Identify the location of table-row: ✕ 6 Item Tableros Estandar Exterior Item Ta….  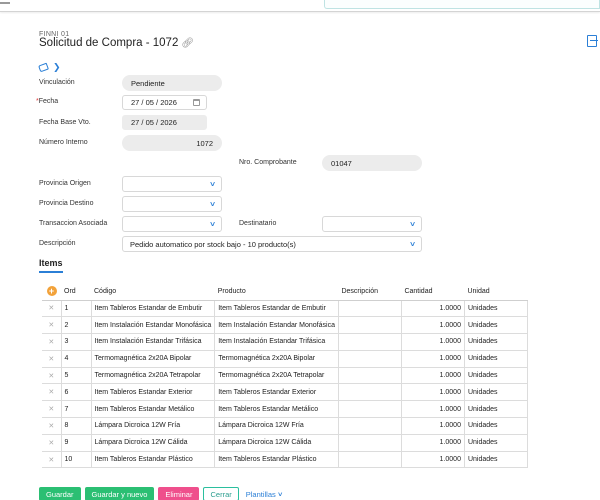
(285, 392).